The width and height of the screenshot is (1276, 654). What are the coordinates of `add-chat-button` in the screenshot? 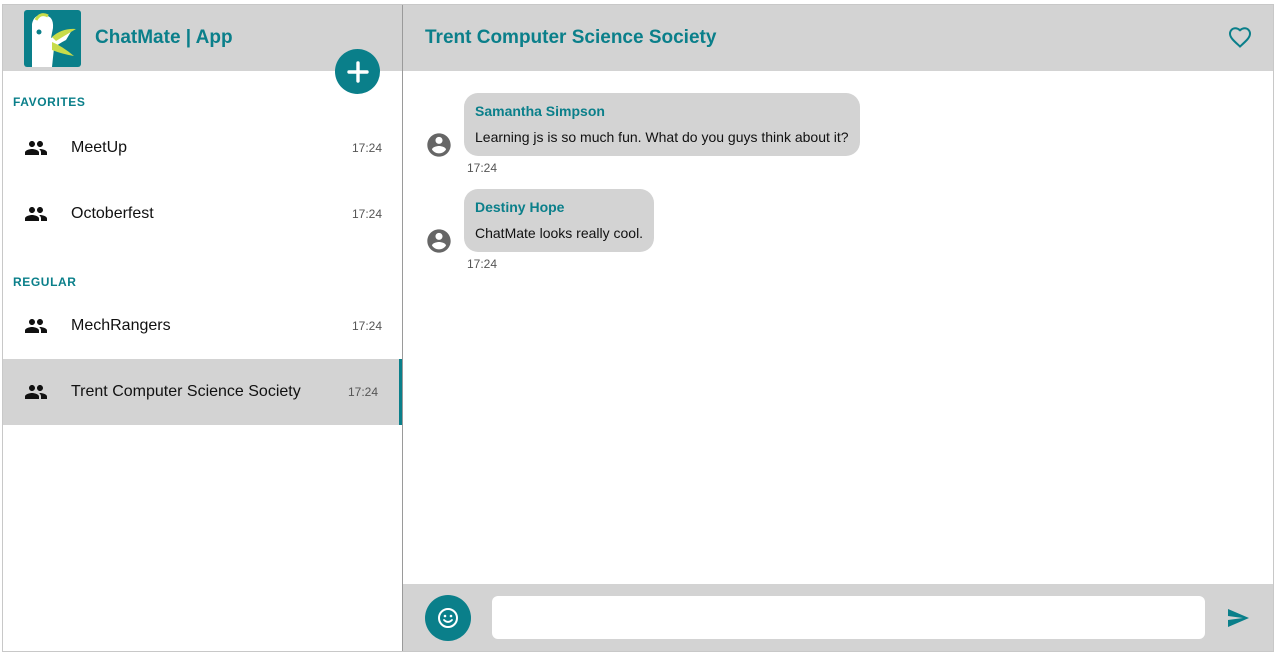 It's located at (357, 71).